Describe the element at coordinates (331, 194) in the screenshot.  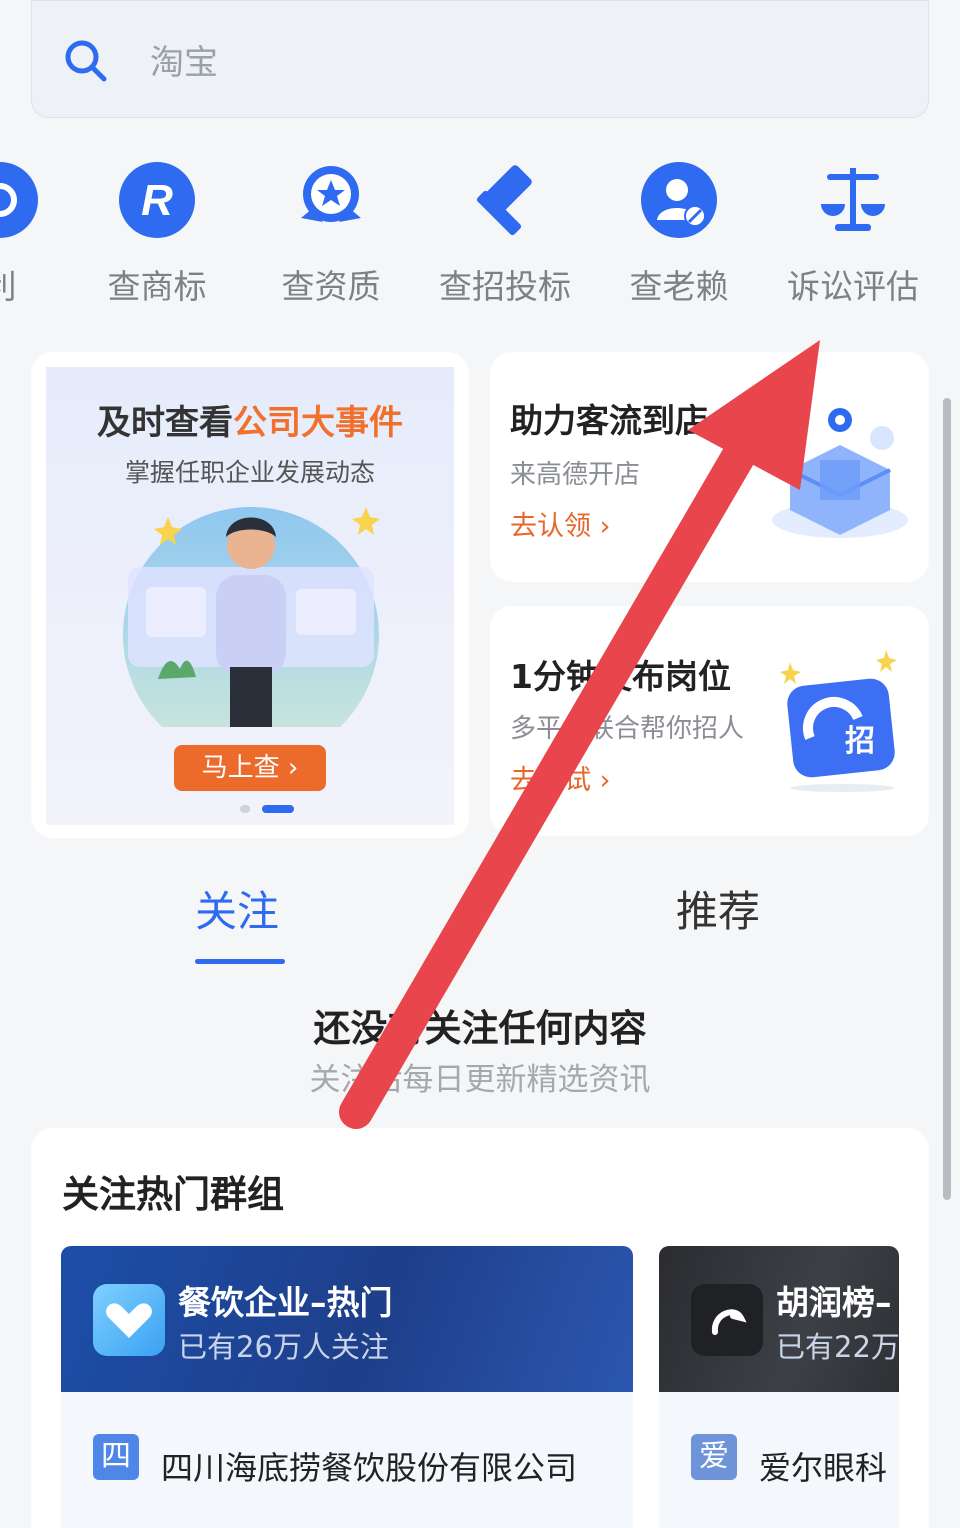
I see `award-icon` at that location.